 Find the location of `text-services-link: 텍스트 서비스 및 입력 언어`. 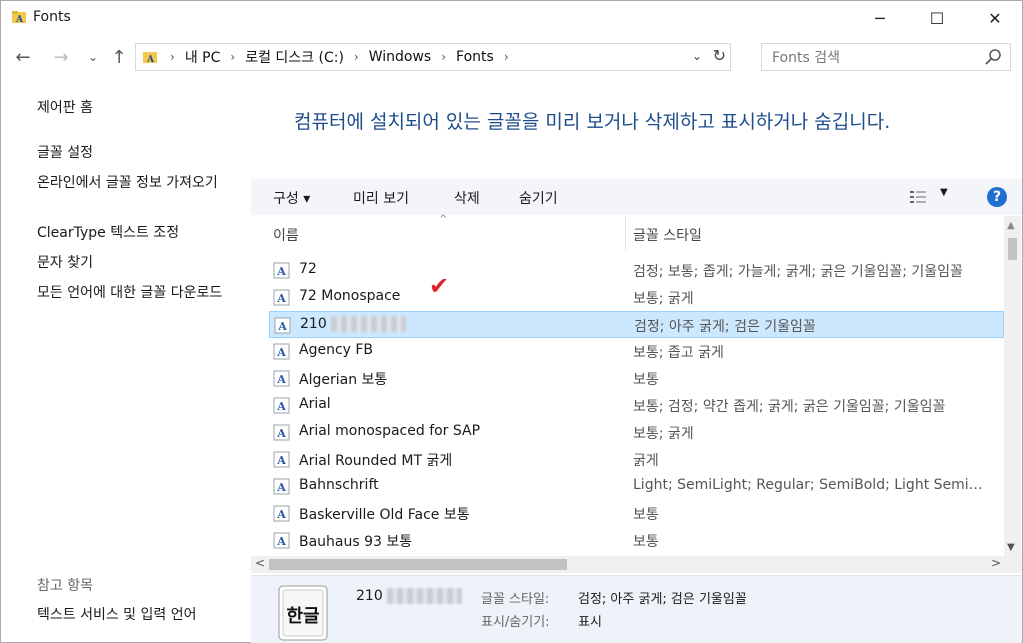

text-services-link: 텍스트 서비스 및 입력 언어 is located at coordinates (139, 615).